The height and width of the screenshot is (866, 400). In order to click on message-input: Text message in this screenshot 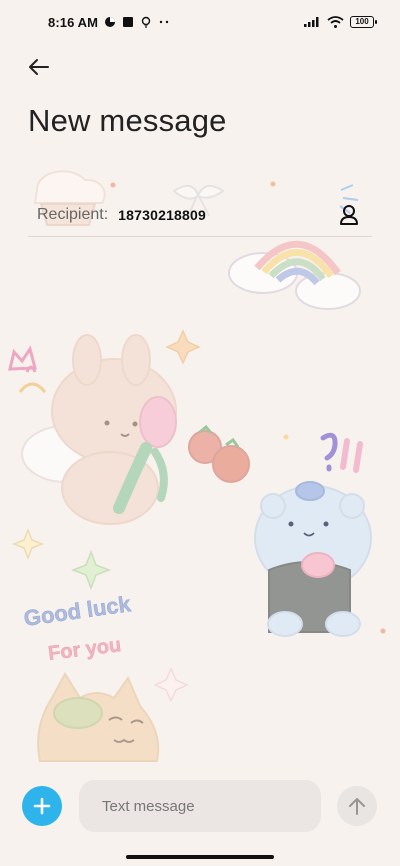, I will do `click(200, 806)`.